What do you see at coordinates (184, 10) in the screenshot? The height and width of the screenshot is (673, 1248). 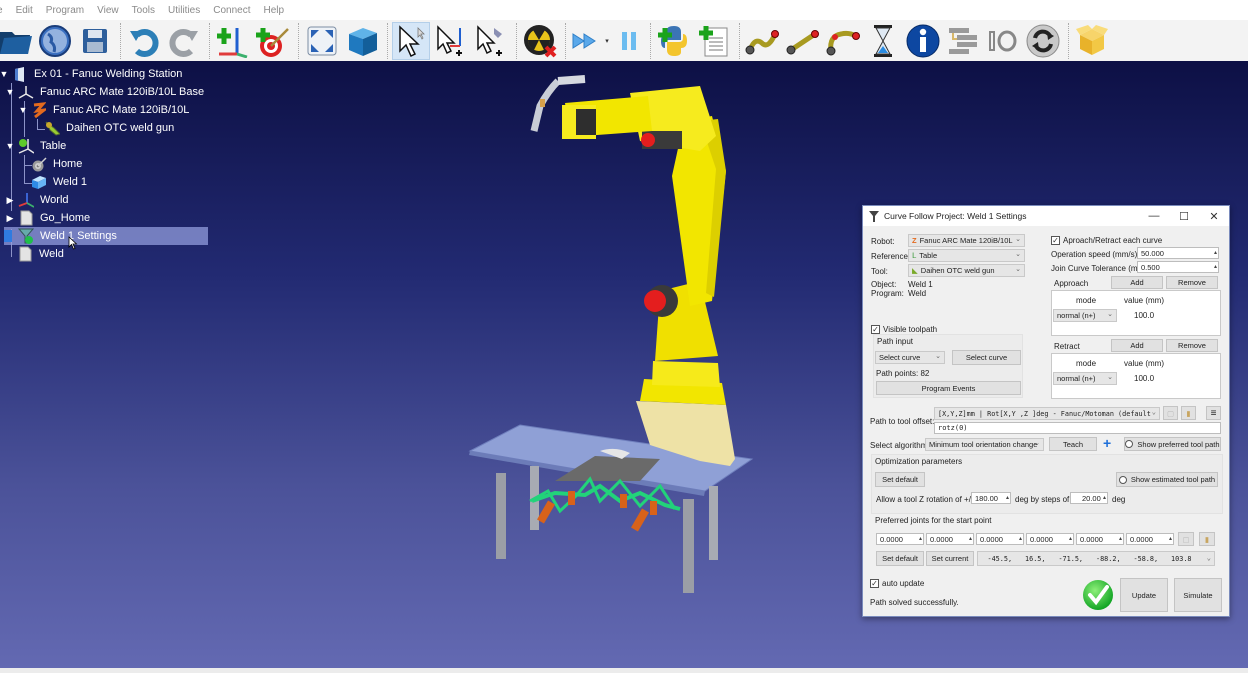 I see `menu-utilities: Utilities` at bounding box center [184, 10].